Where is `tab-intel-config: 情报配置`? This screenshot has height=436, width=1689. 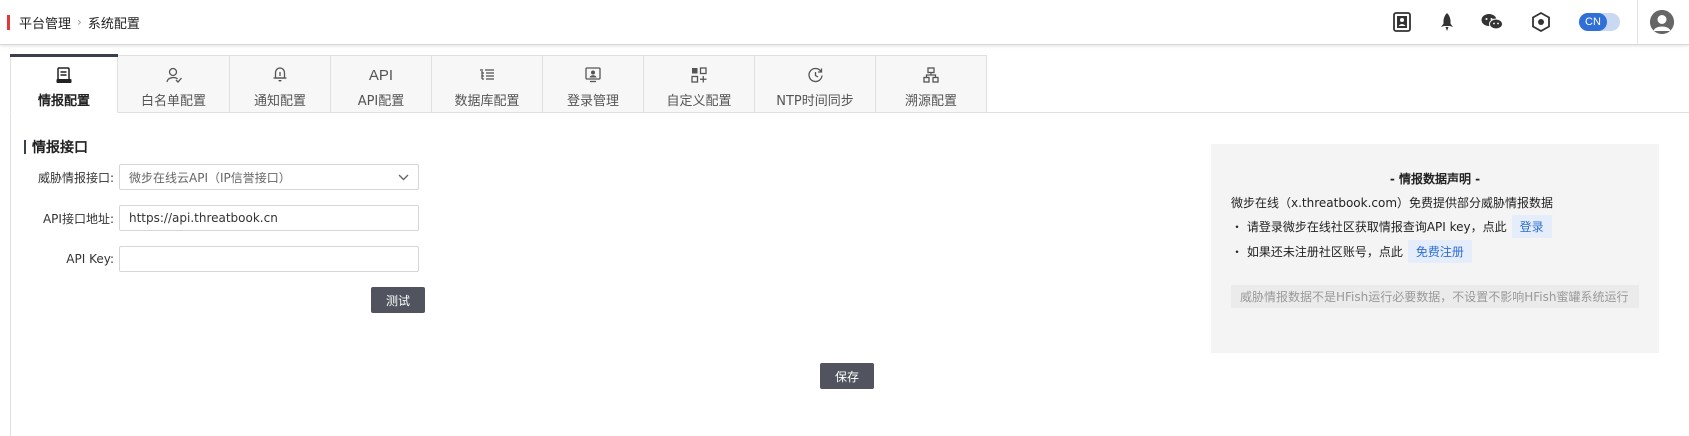 tab-intel-config: 情报配置 is located at coordinates (64, 83).